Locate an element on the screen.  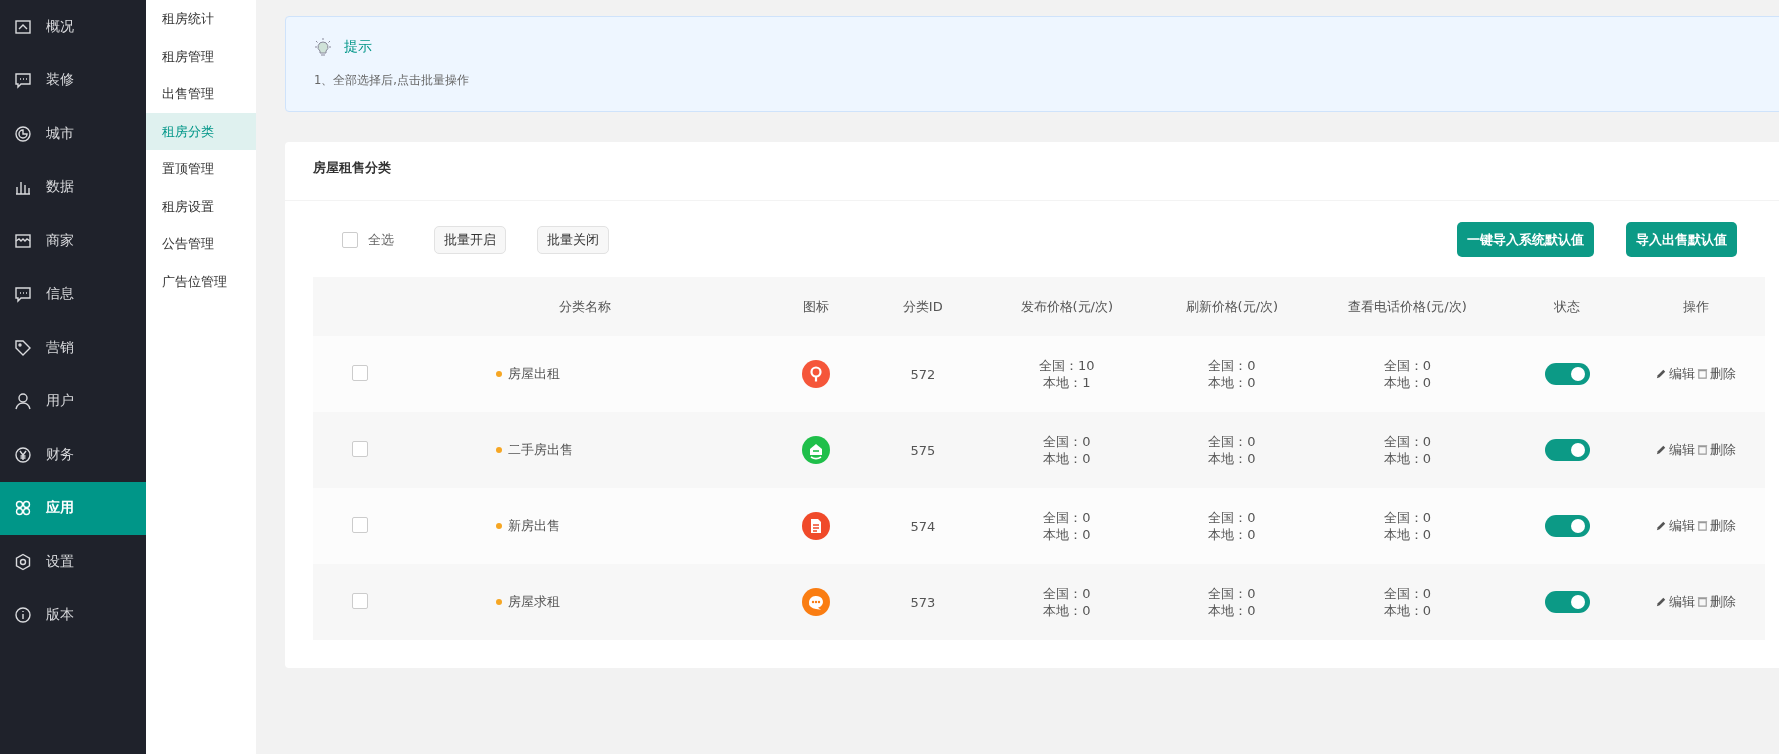
submenu-item: 出售管理 is located at coordinates (201, 94).